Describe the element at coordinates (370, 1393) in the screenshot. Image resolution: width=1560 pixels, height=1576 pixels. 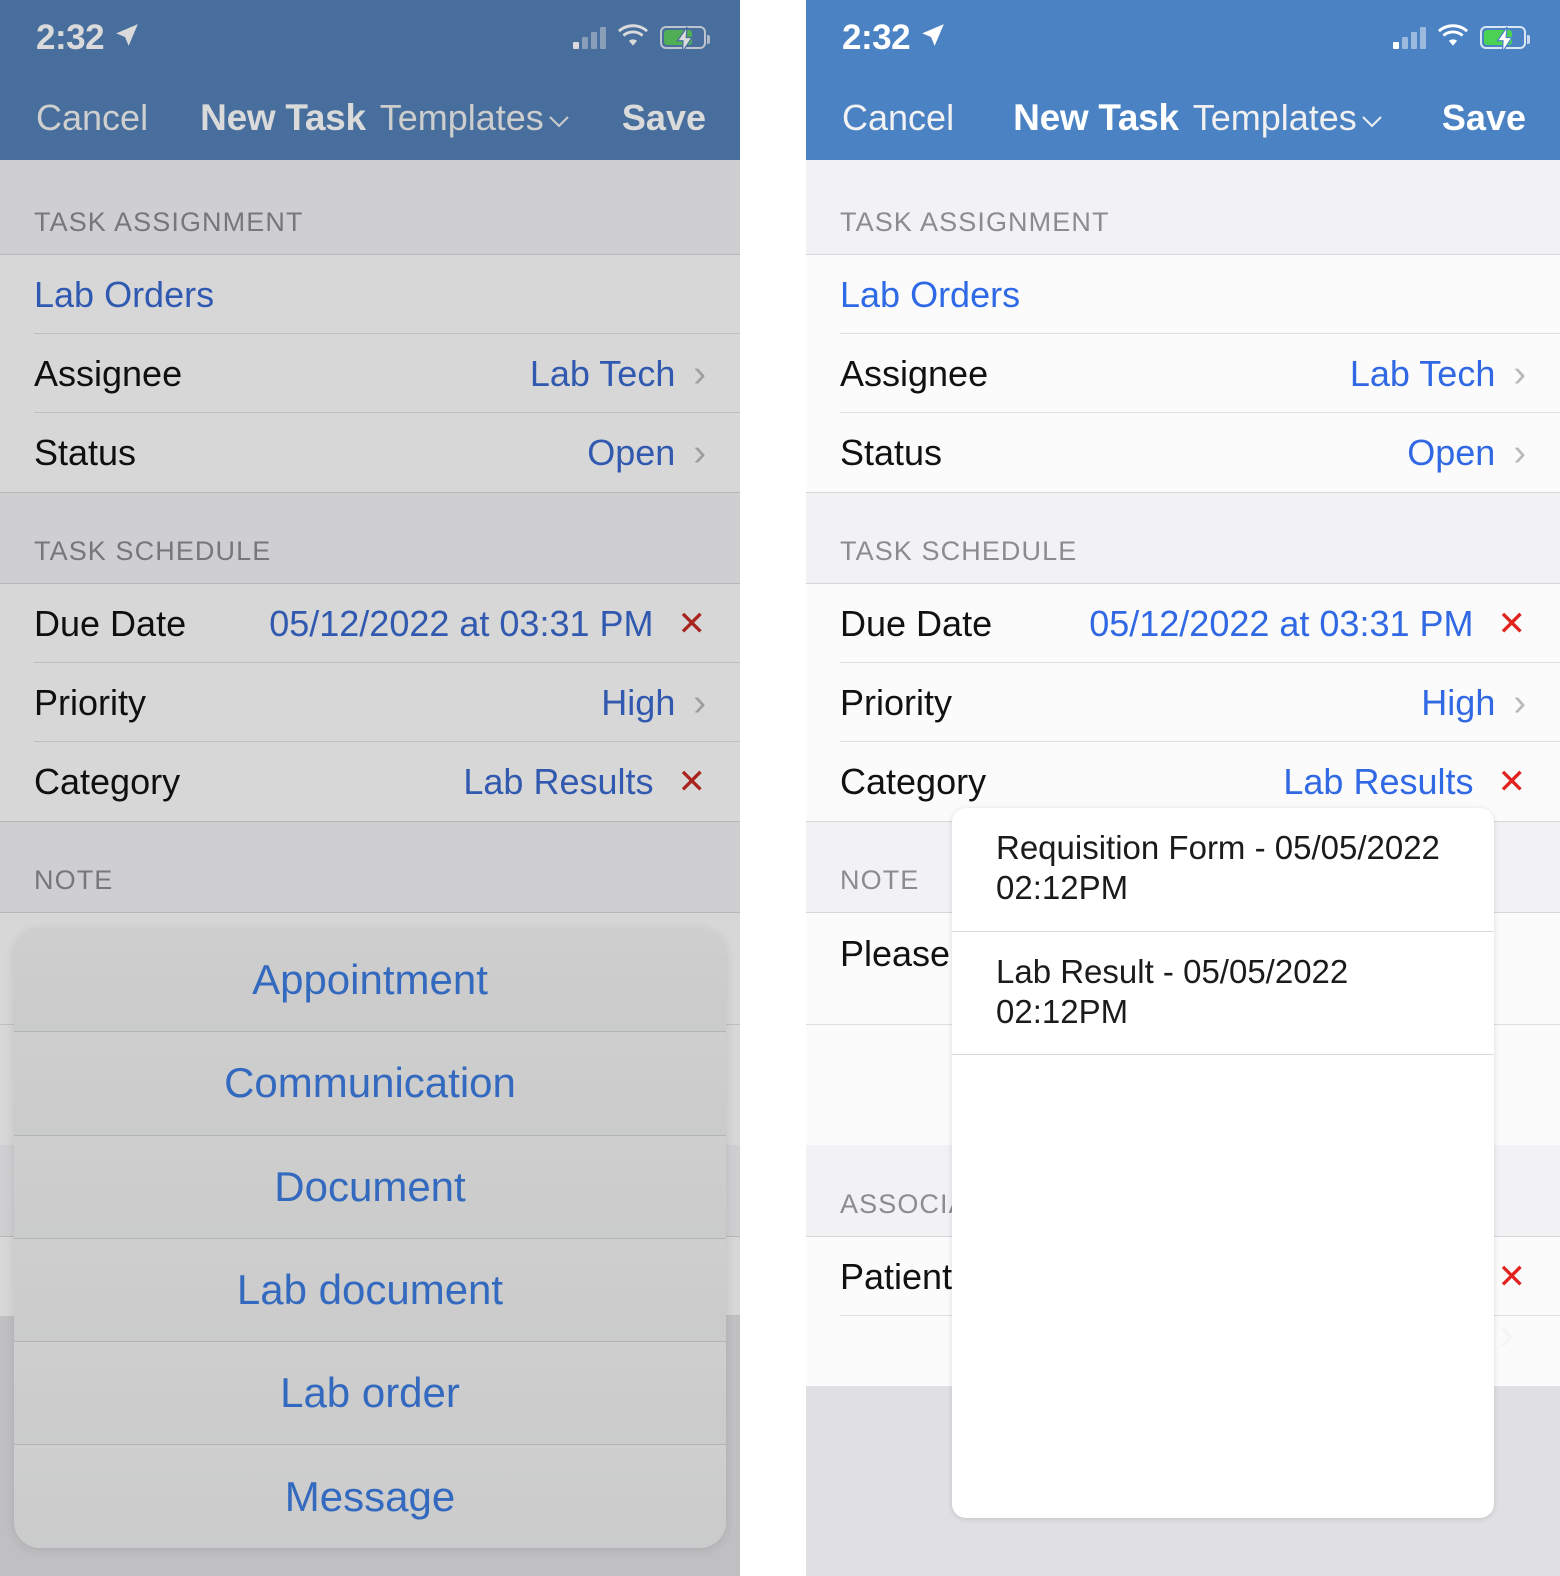
I see `action-sheet-item-lab-order: Lab order` at that location.